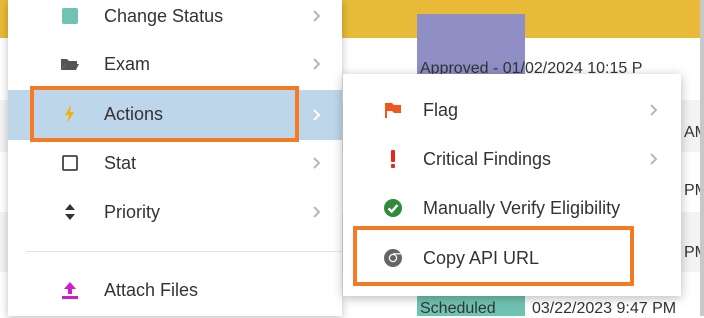  I want to click on submenu-item-manually-verify-eligibility: Manually Verify Eligibility, so click(512, 208).